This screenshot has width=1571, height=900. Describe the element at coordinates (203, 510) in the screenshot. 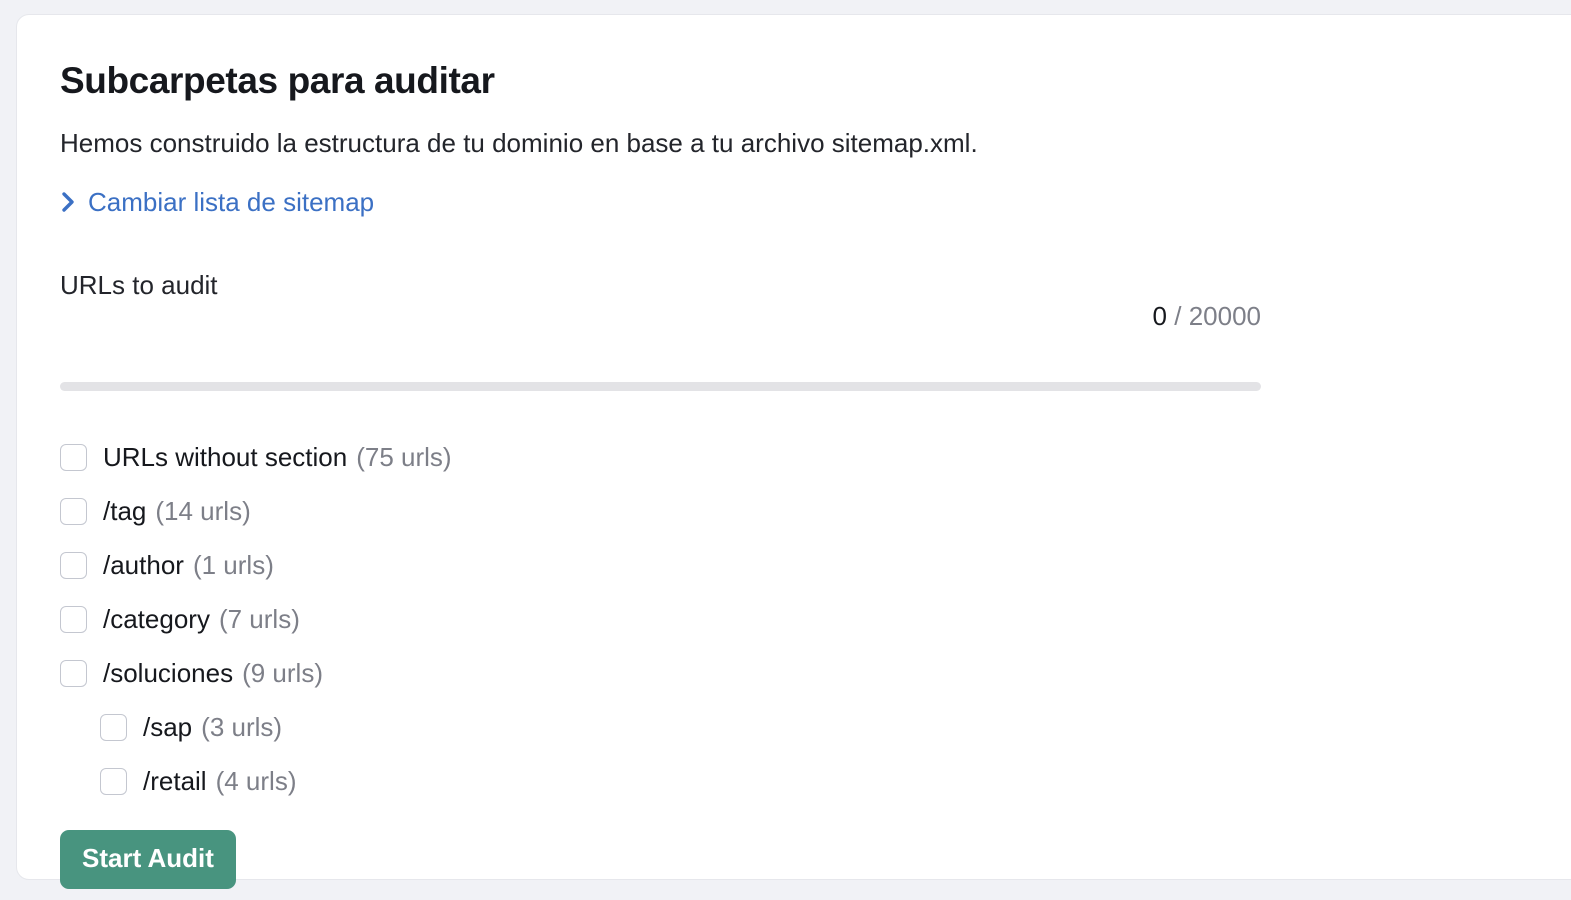

I see `folder-url-count: (14 urls)` at that location.